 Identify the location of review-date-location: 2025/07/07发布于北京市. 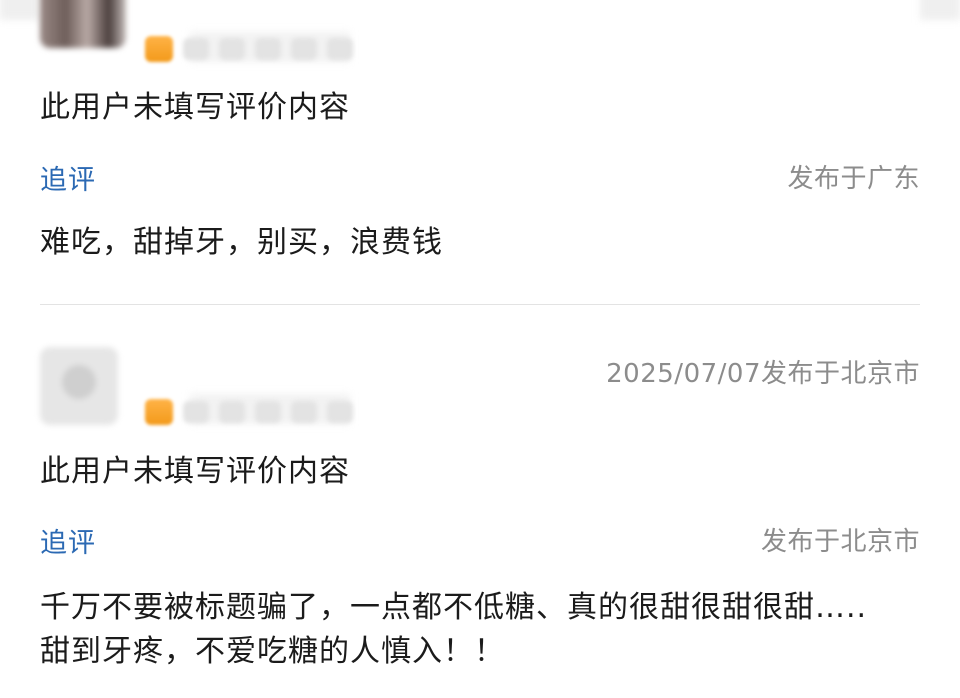
(763, 374).